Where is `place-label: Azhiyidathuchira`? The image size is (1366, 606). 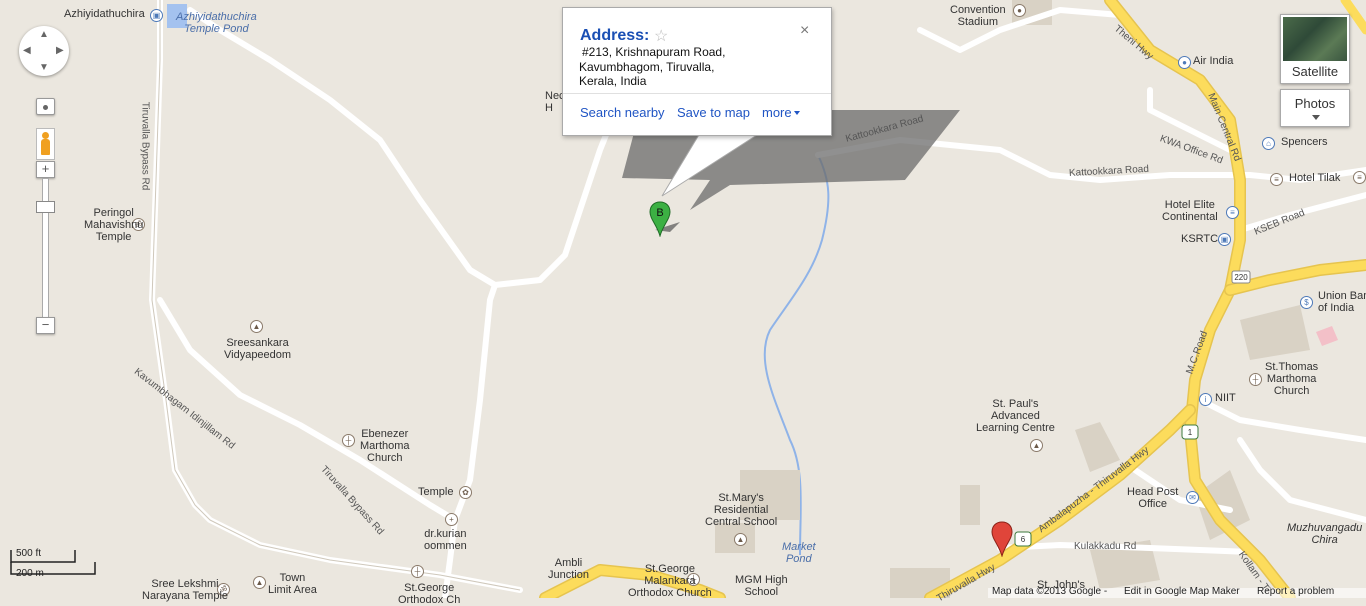
place-label: Azhiyidathuchira is located at coordinates (104, 14).